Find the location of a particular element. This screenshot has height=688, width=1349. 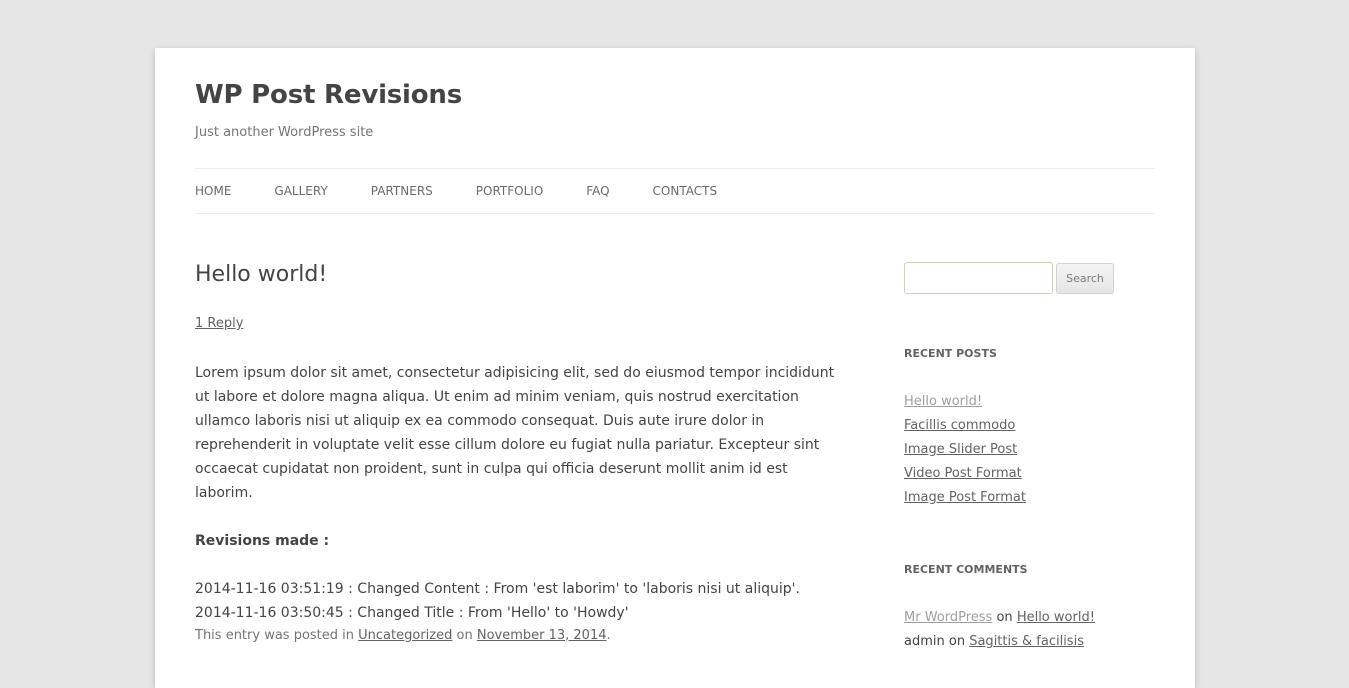

list-item: Hello world! is located at coordinates (965, 402).